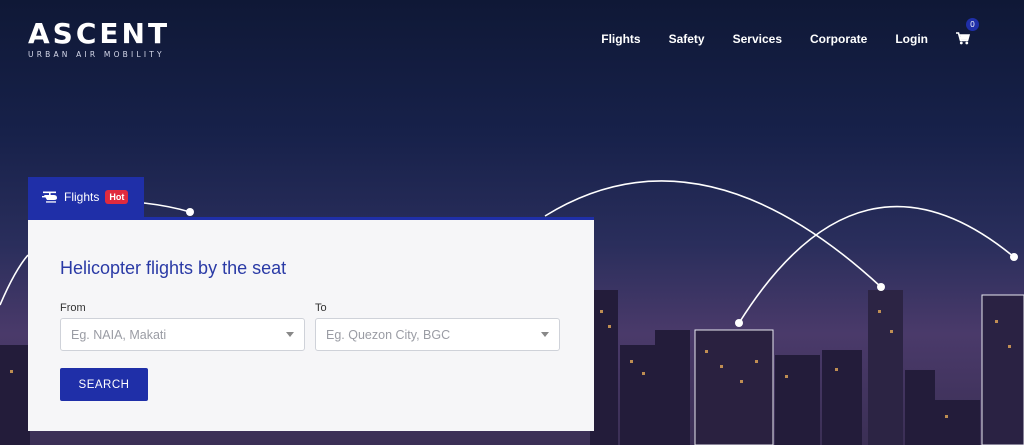 The width and height of the screenshot is (1024, 445). What do you see at coordinates (963, 38) in the screenshot?
I see `cart-icon` at bounding box center [963, 38].